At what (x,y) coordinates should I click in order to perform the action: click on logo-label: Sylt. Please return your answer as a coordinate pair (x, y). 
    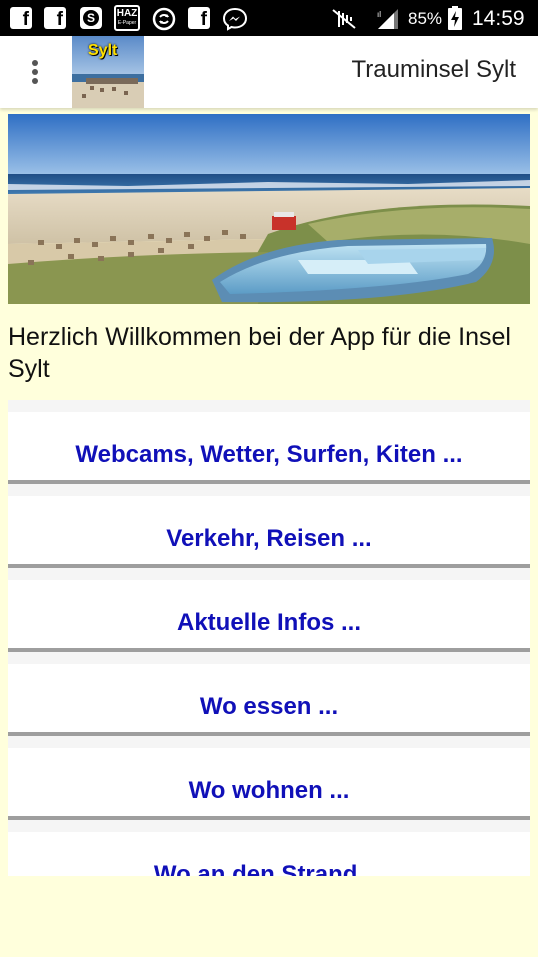
    Looking at the image, I should click on (103, 50).